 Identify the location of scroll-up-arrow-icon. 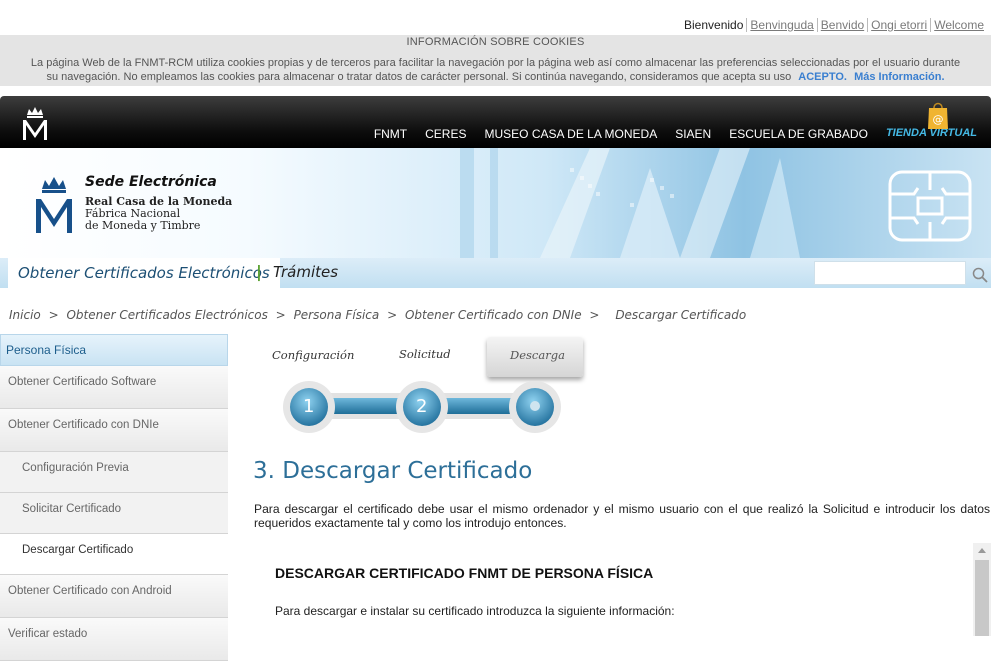
(982, 550).